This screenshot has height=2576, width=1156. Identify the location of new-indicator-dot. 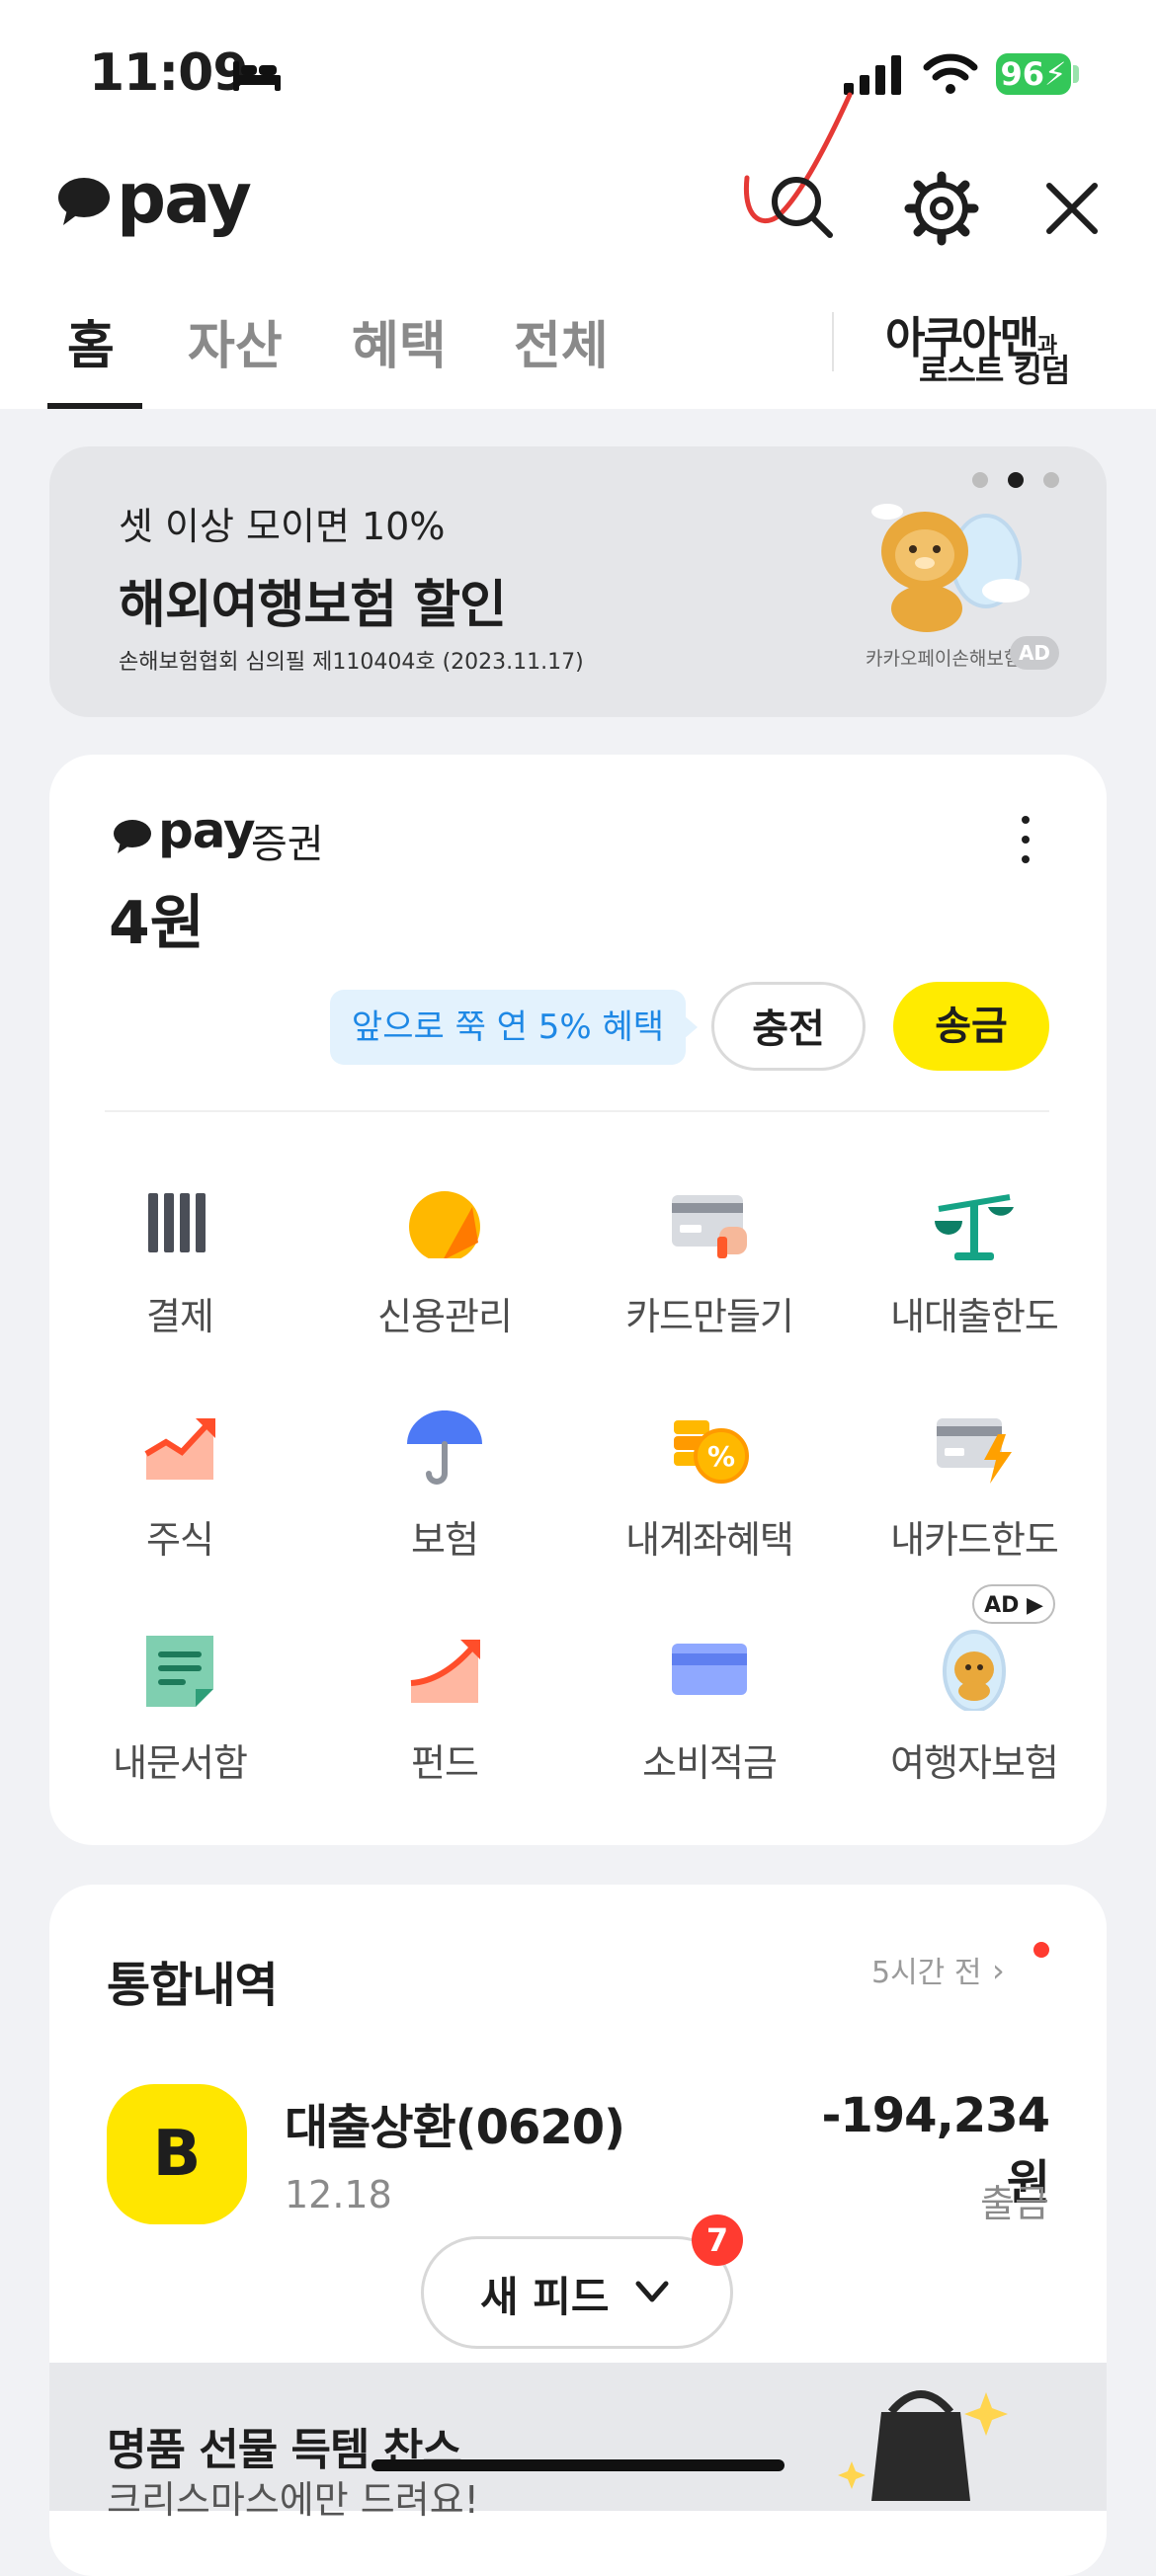
(1041, 1950).